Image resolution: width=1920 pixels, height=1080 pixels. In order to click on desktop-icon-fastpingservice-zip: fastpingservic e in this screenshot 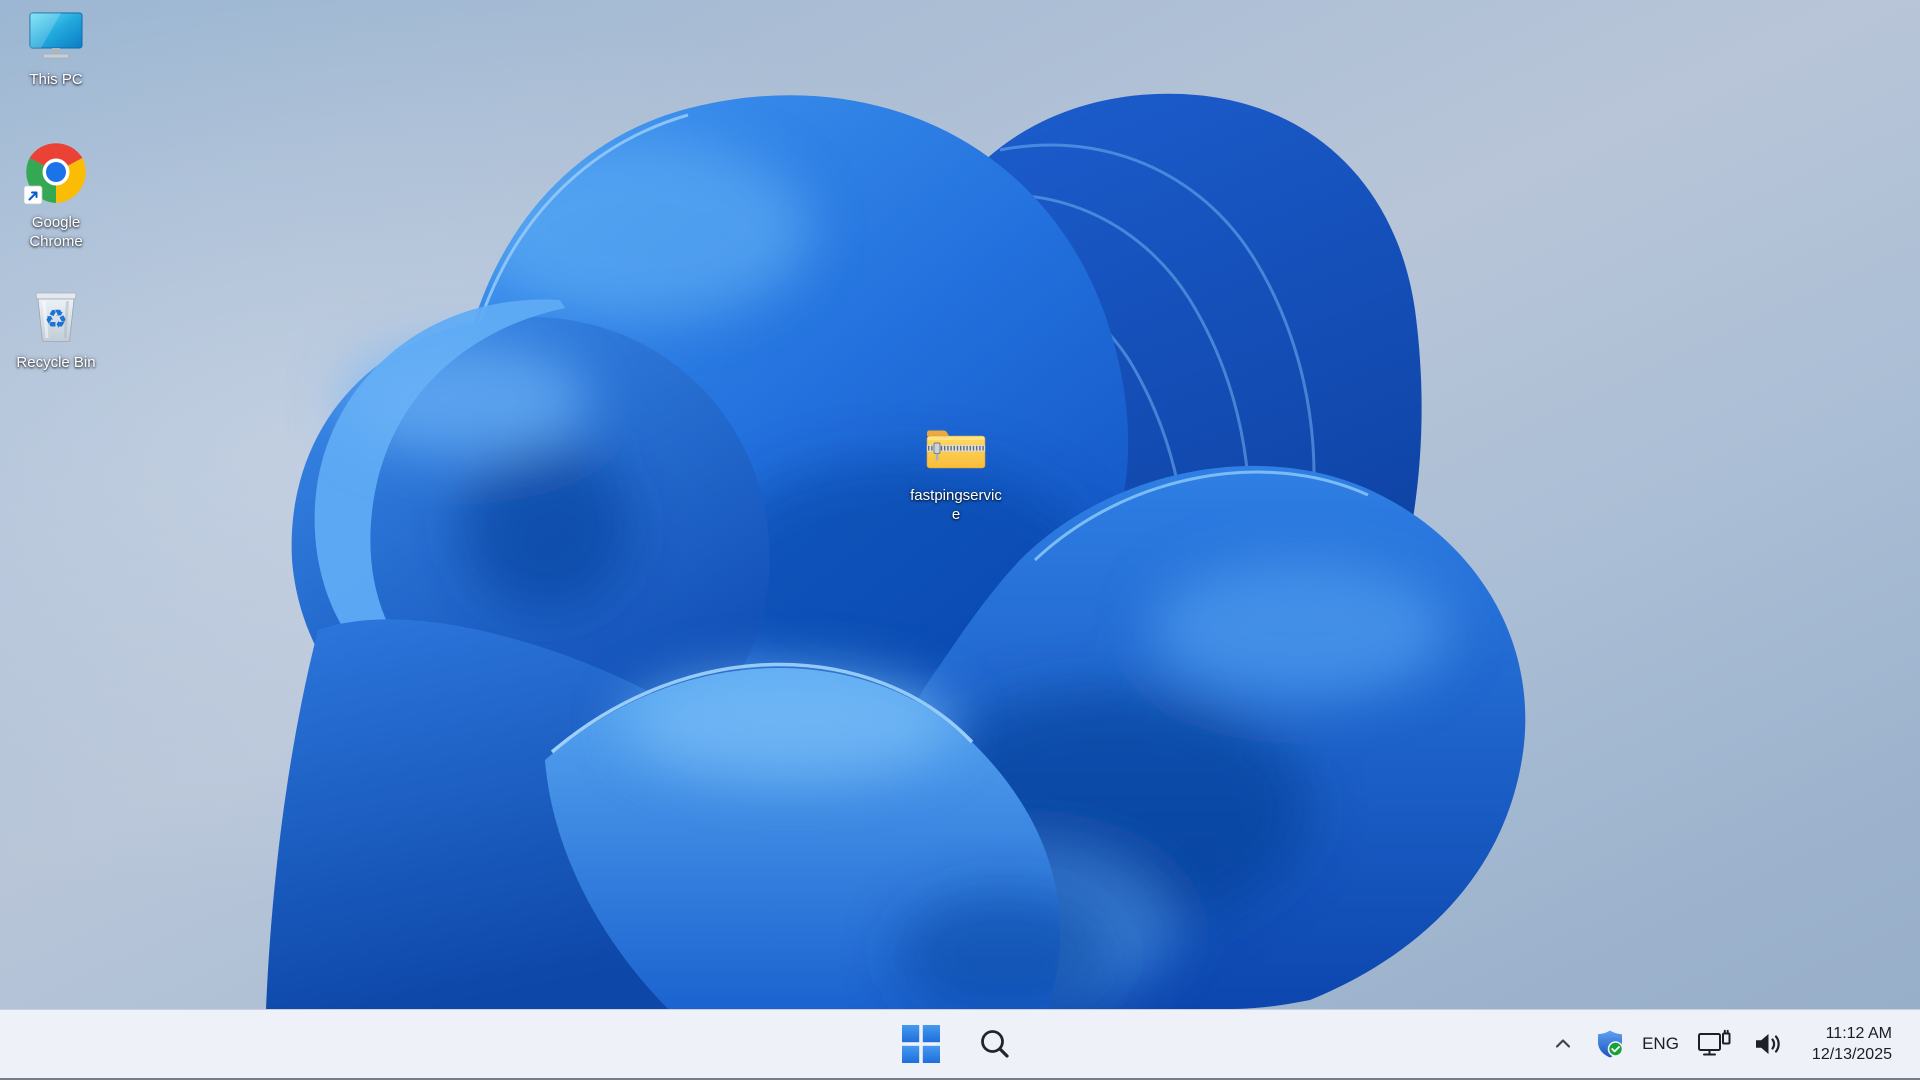, I will do `click(956, 474)`.